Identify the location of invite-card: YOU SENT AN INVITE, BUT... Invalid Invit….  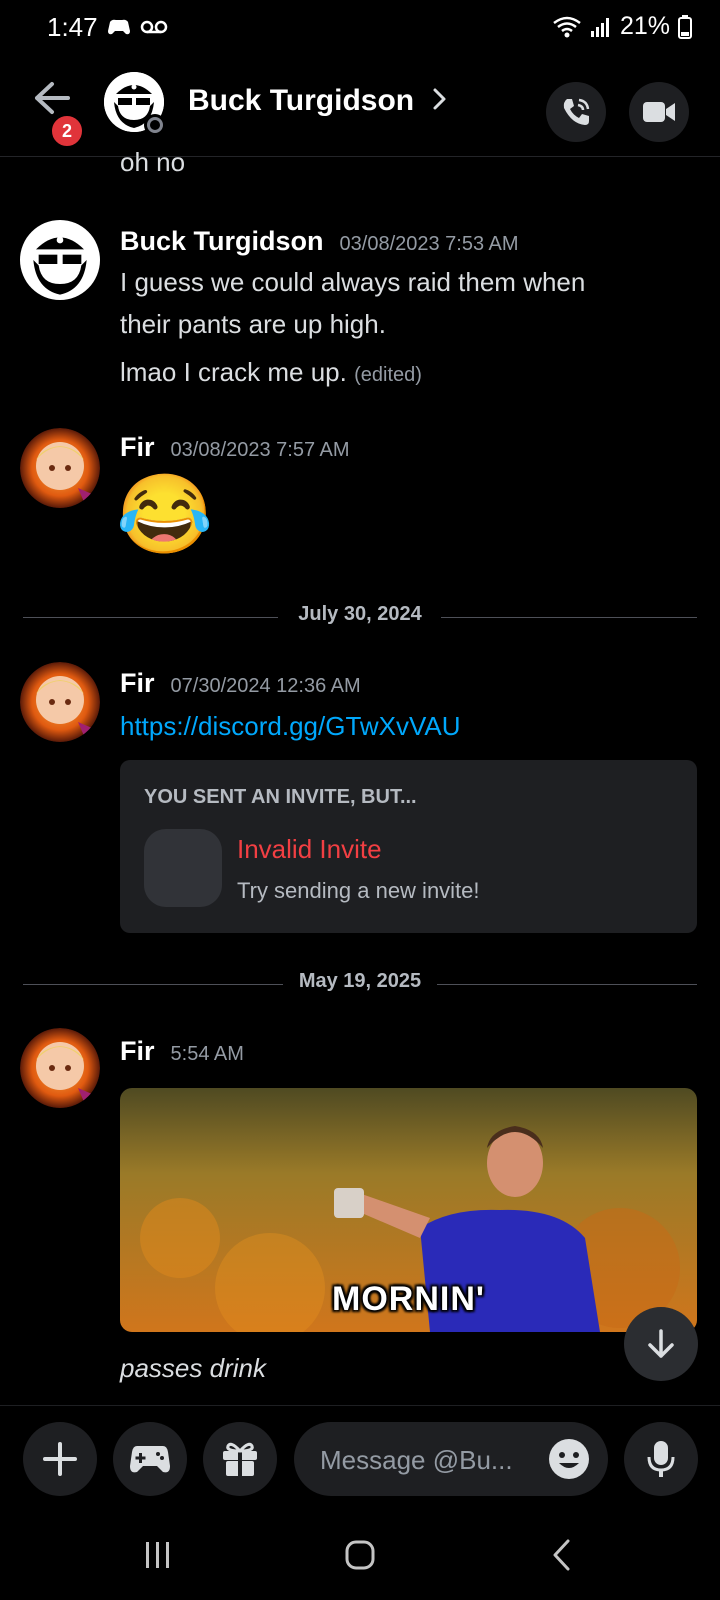
(408, 846).